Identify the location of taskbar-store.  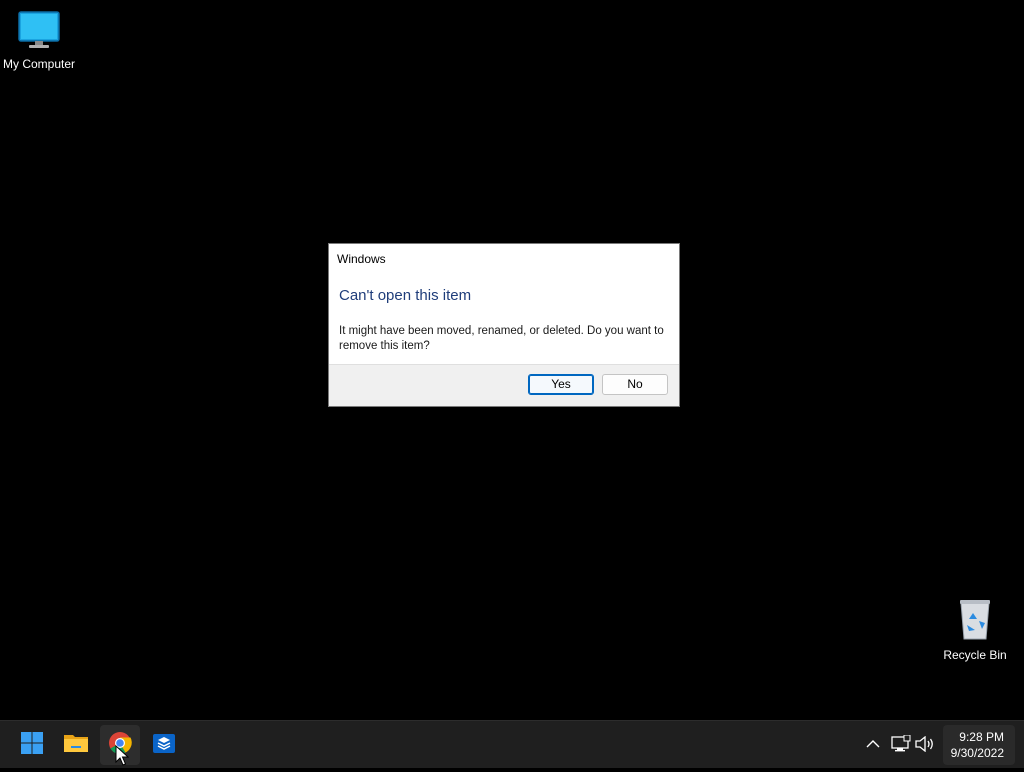
(164, 745).